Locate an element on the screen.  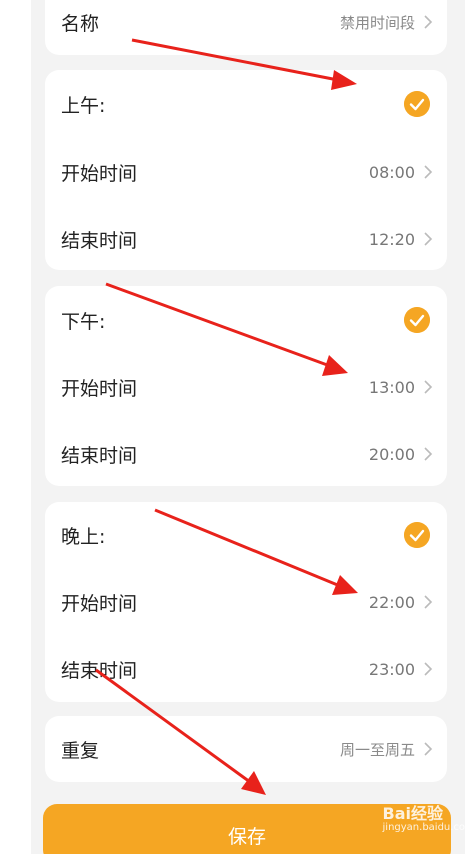
morning-end-row: 结束时间 12:20 is located at coordinates (246, 239).